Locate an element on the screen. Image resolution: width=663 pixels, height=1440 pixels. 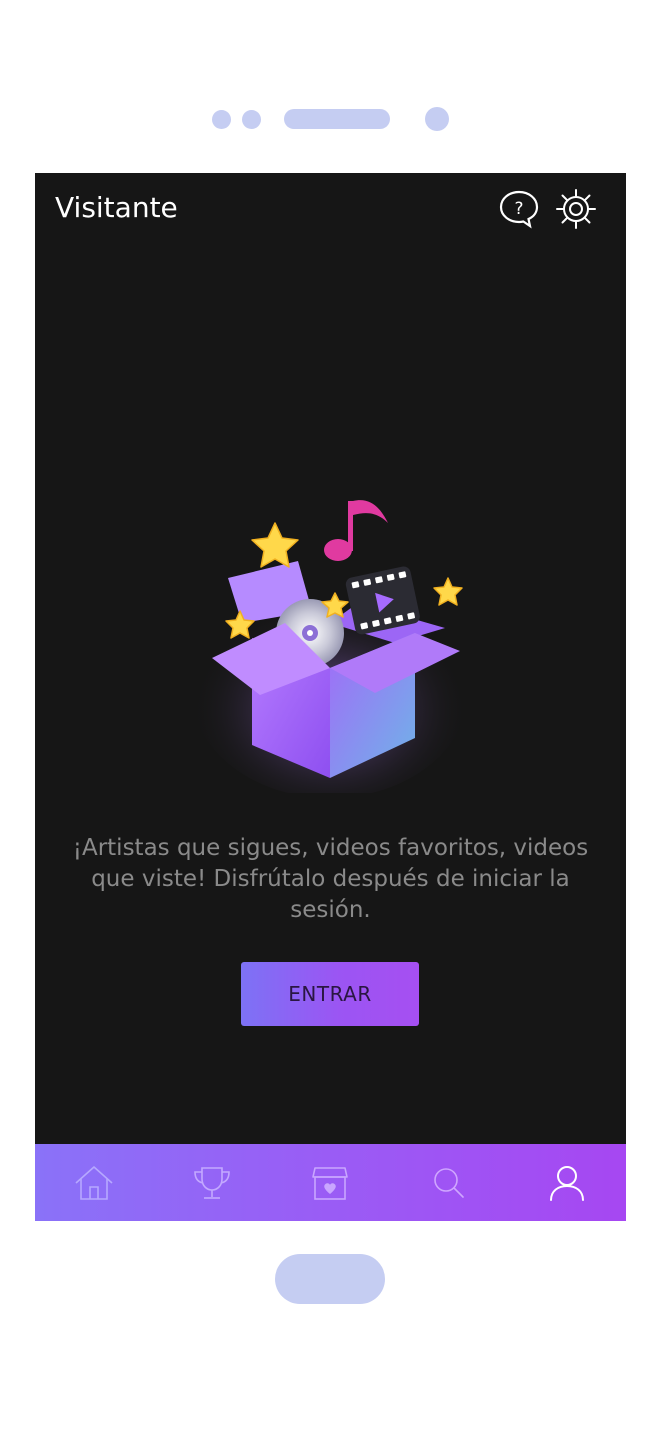
help-bubble-icon: ? is located at coordinates (519, 209).